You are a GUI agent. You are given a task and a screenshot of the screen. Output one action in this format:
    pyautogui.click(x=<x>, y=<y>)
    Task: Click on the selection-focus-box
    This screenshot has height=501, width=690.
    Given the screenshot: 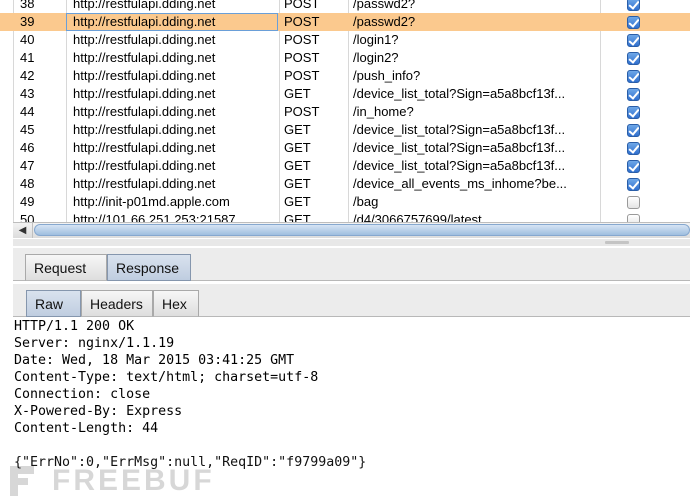 What is the action you would take?
    pyautogui.click(x=172, y=22)
    